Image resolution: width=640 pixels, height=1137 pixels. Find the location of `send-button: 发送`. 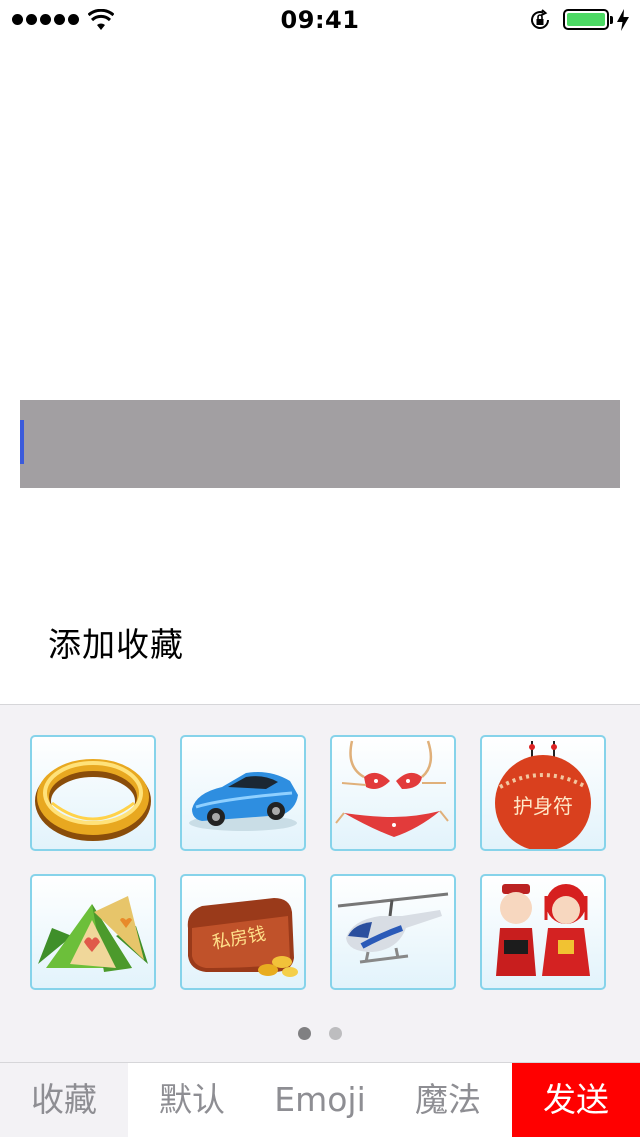

send-button: 发送 is located at coordinates (576, 1100).